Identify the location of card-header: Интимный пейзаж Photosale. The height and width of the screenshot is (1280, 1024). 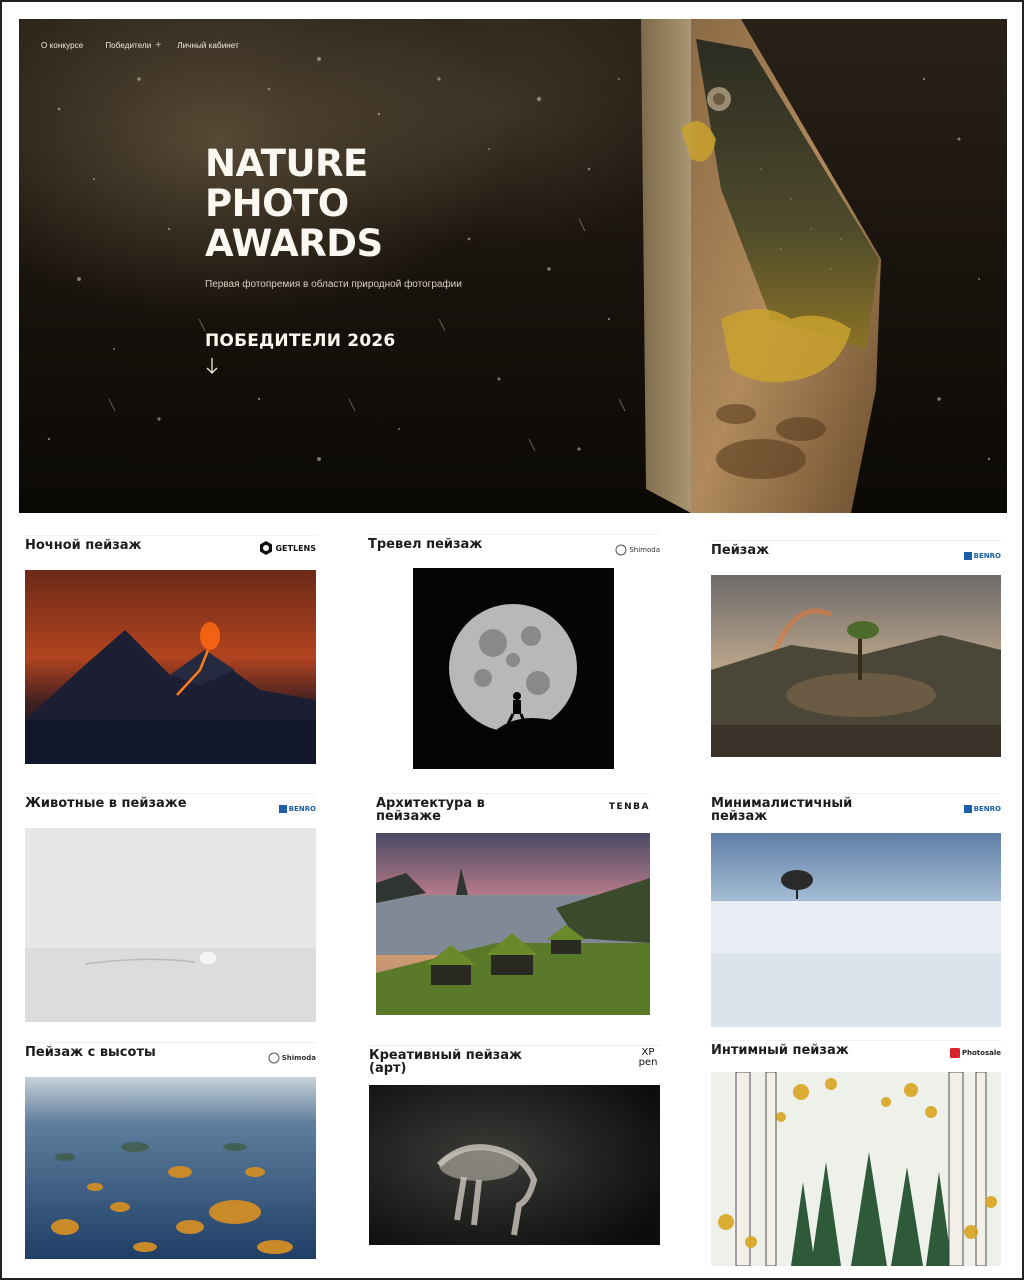
(856, 1055).